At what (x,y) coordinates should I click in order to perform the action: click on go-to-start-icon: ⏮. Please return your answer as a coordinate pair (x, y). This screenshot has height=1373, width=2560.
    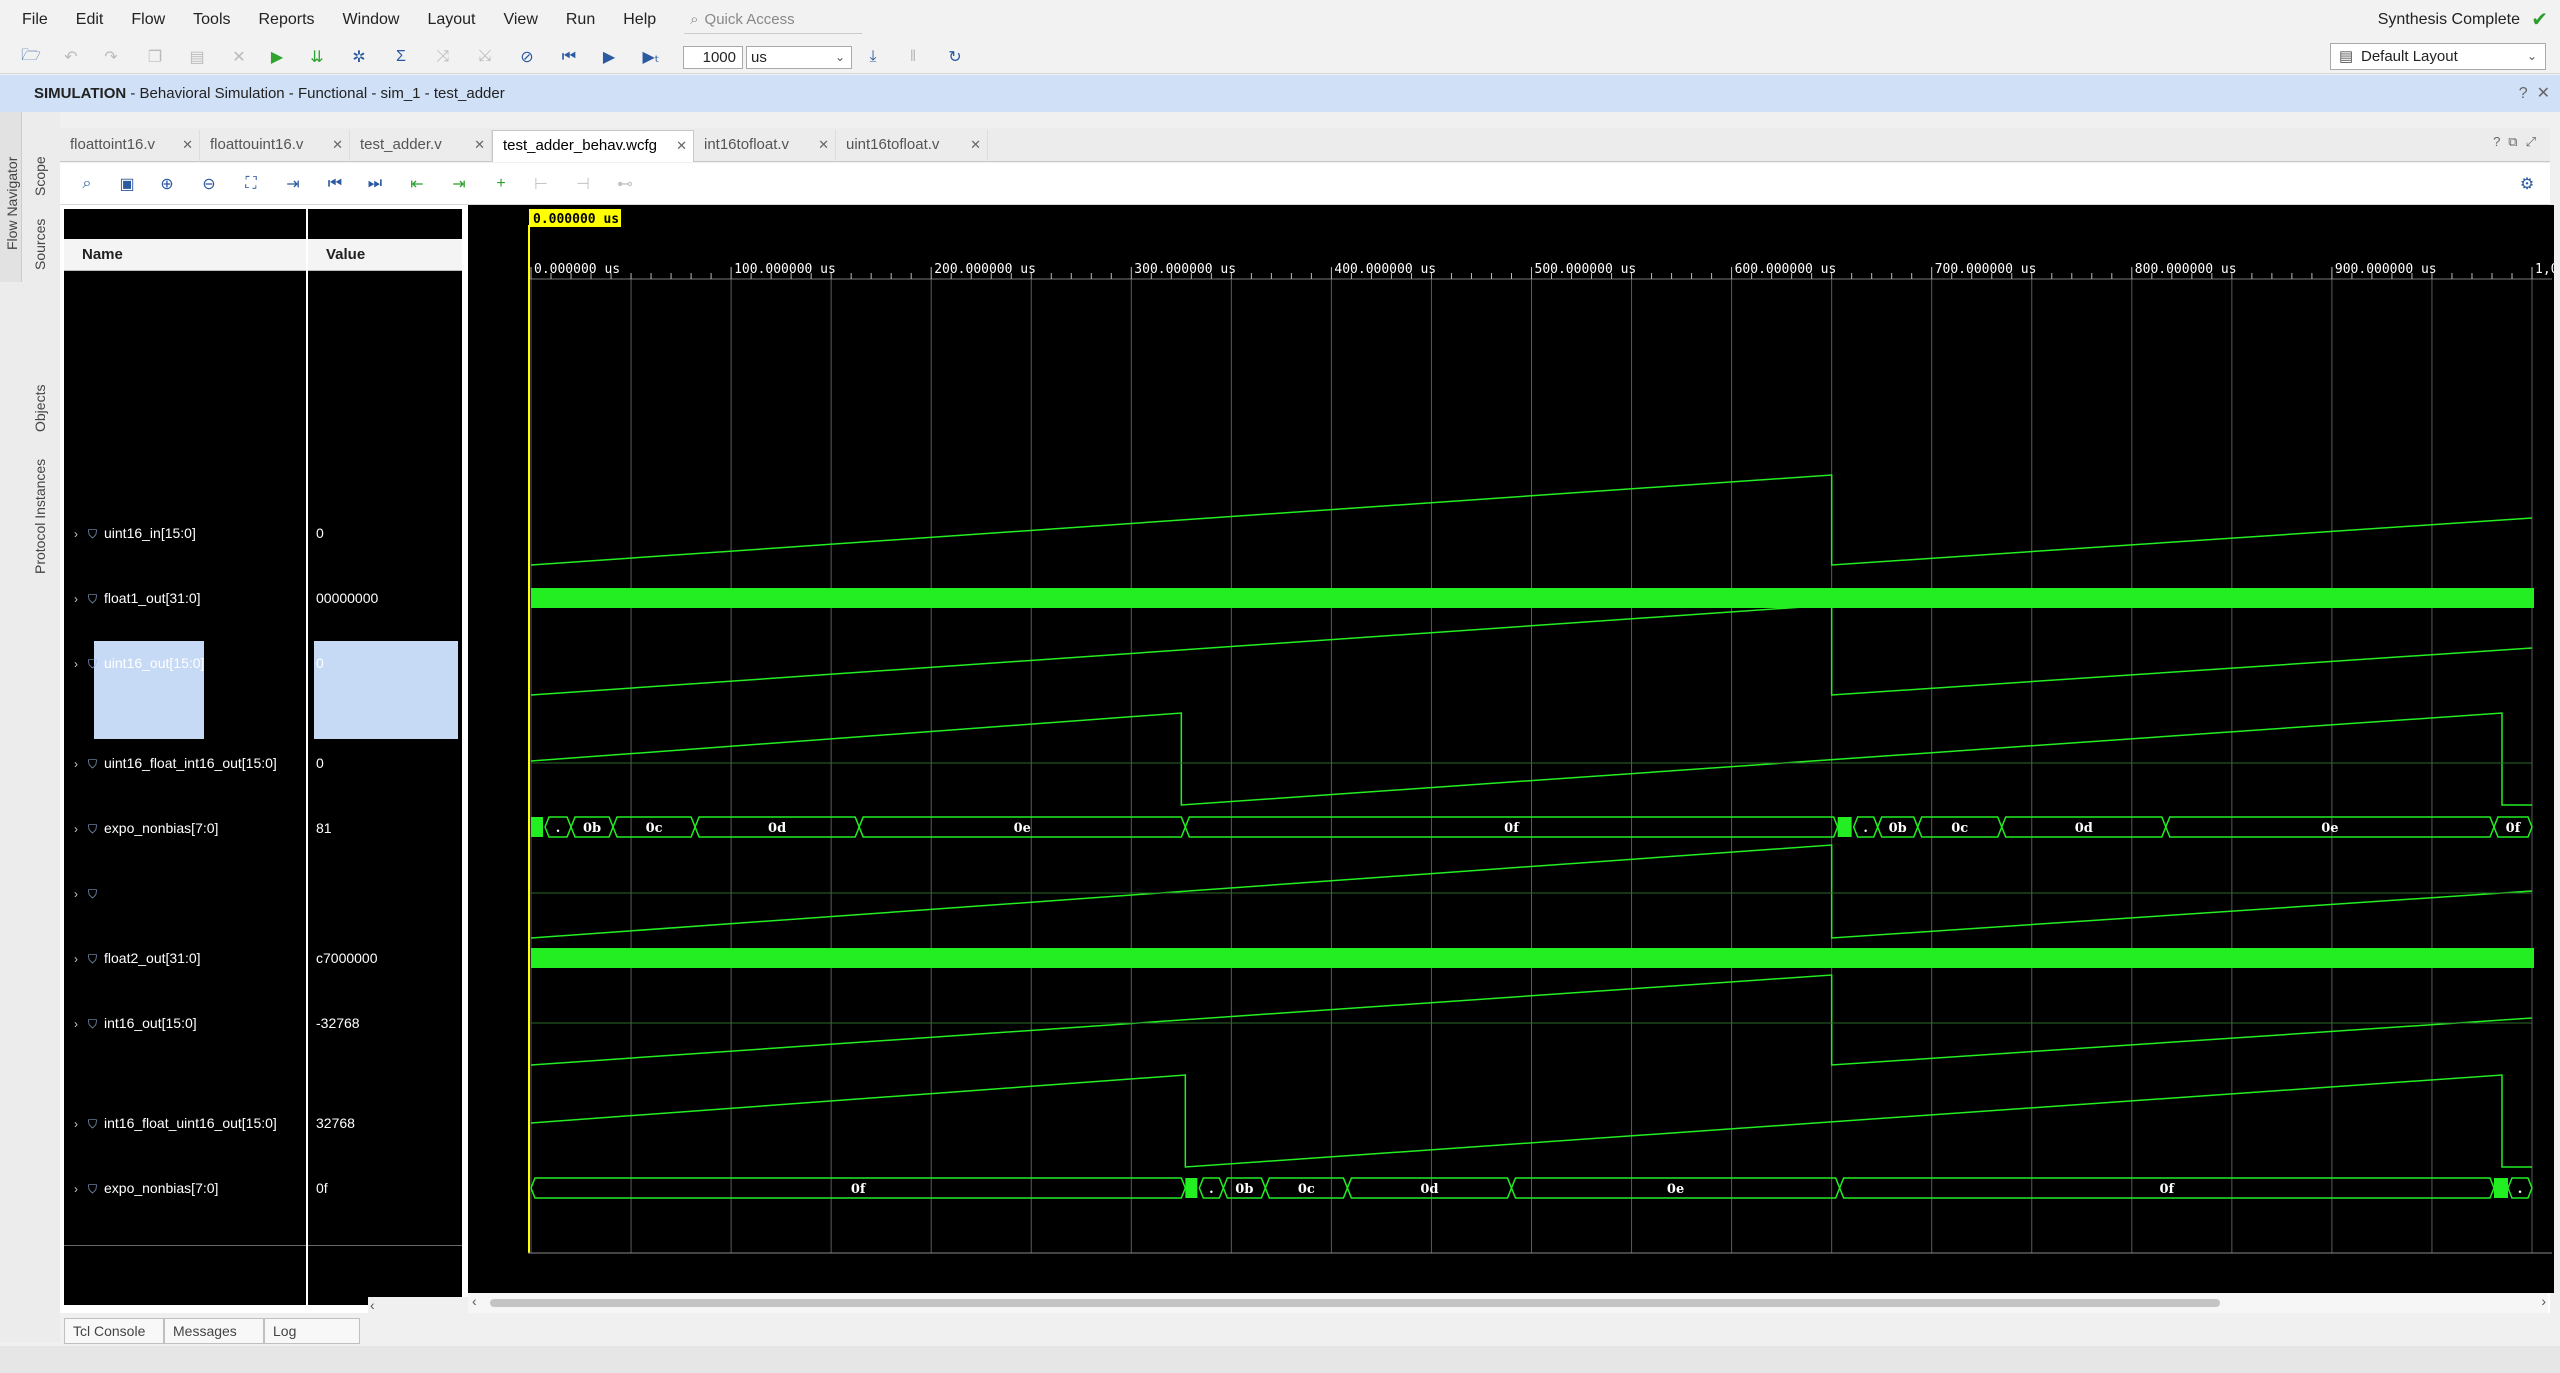
    Looking at the image, I should click on (335, 184).